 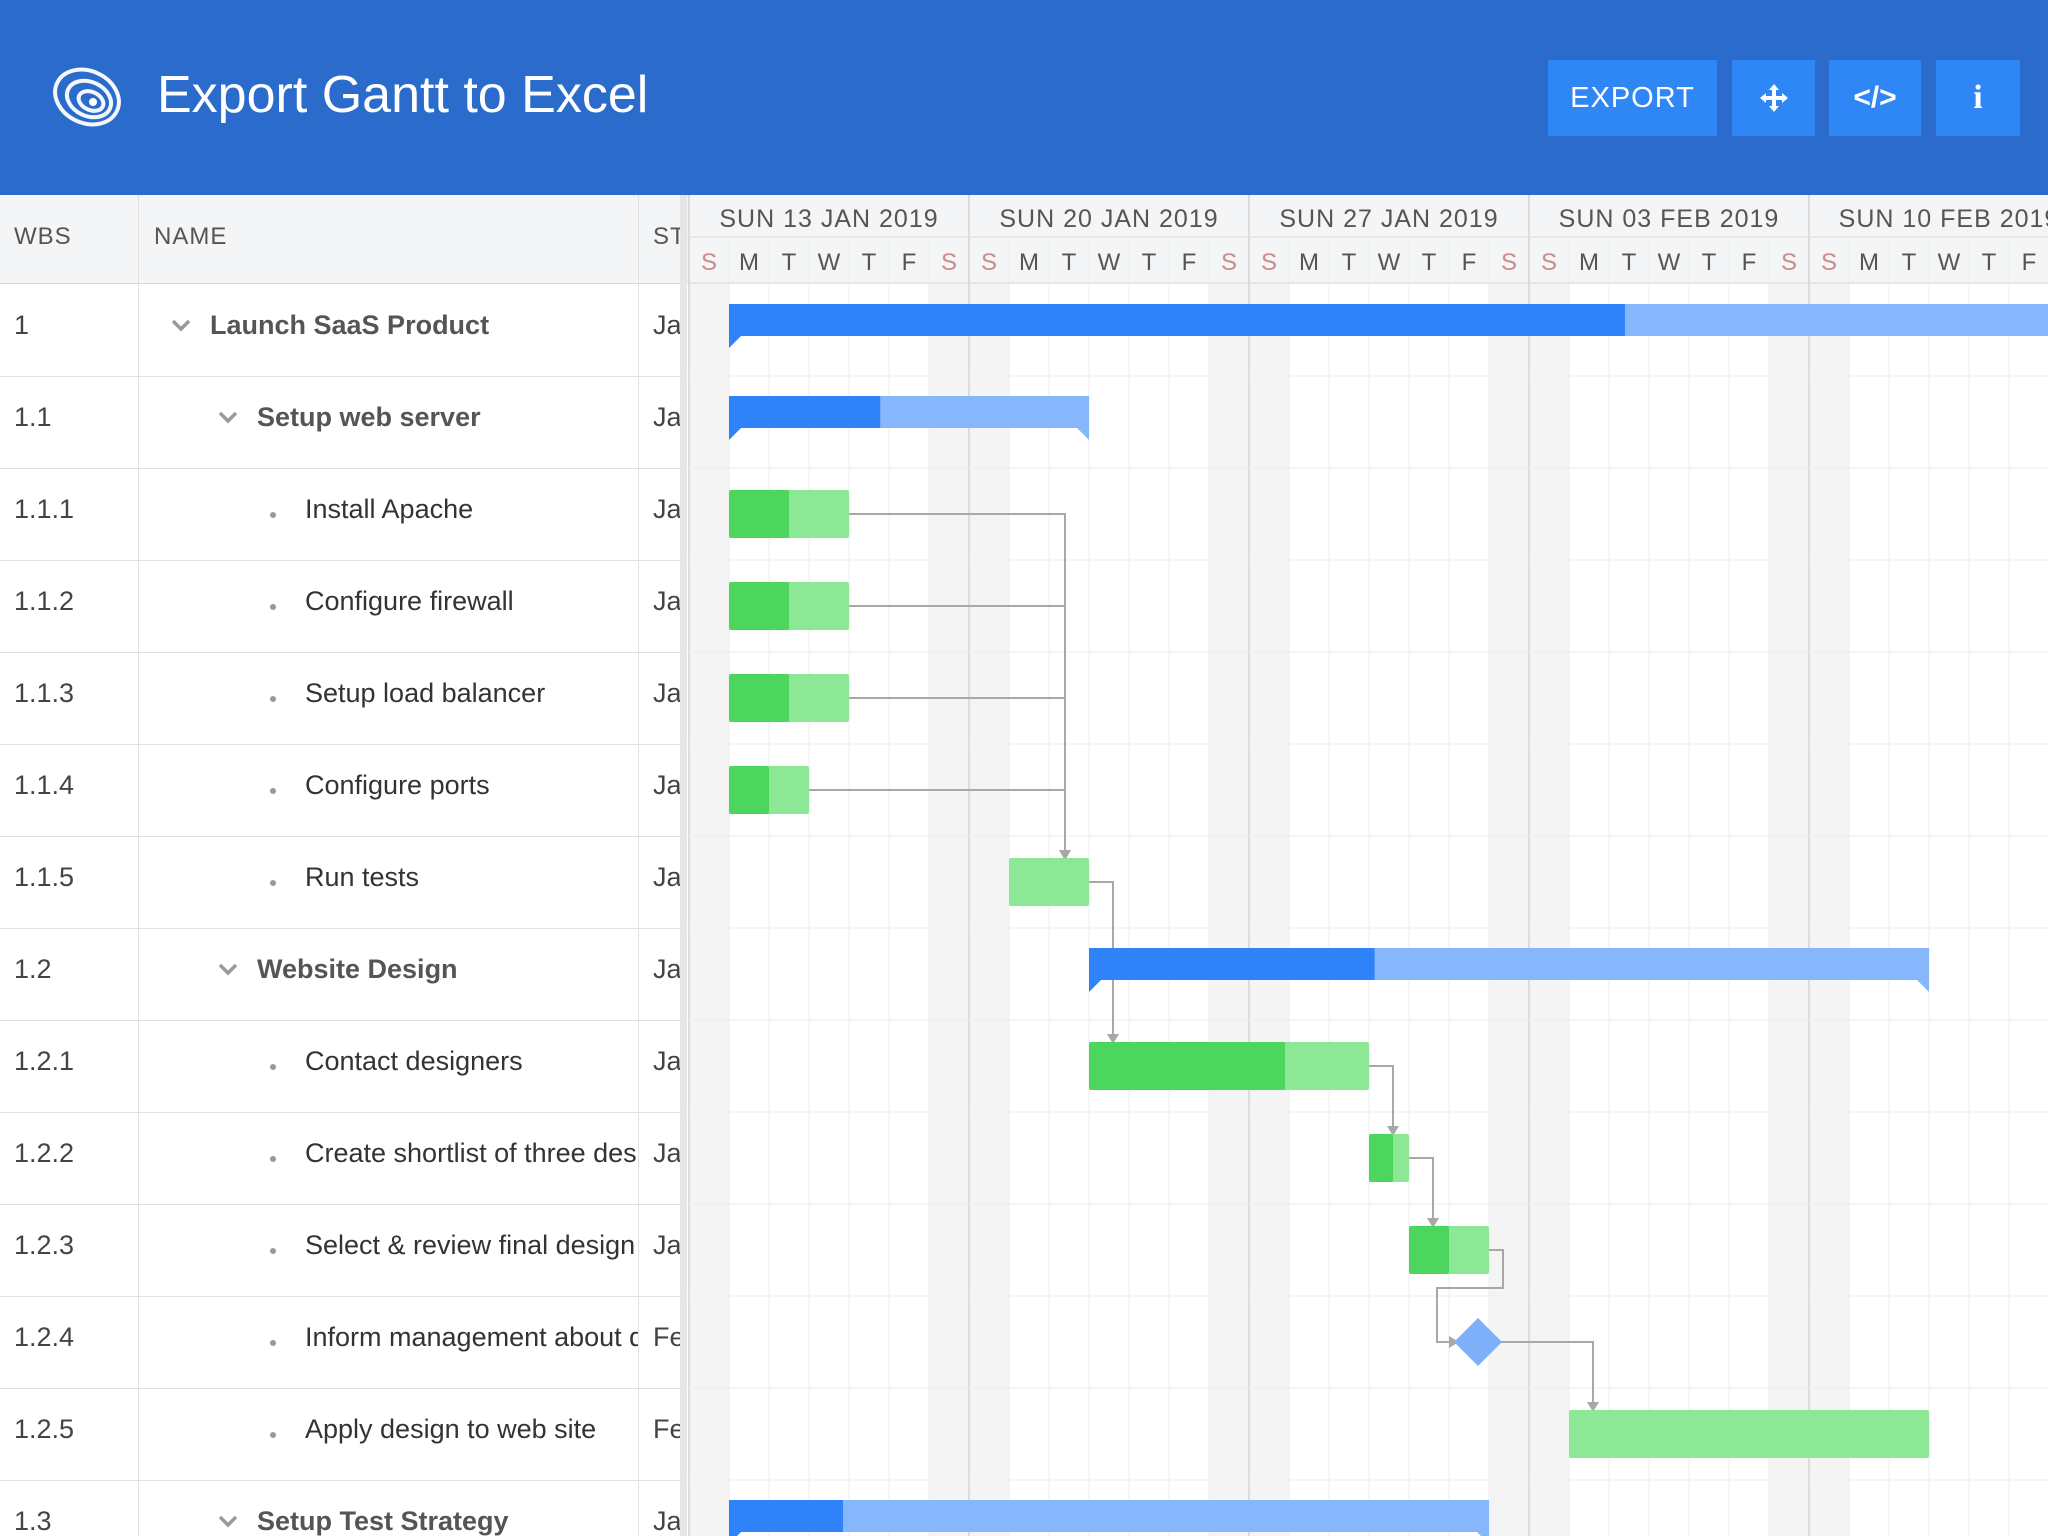 What do you see at coordinates (44, 1061) in the screenshot?
I see `wbs-cell: 1.2.1` at bounding box center [44, 1061].